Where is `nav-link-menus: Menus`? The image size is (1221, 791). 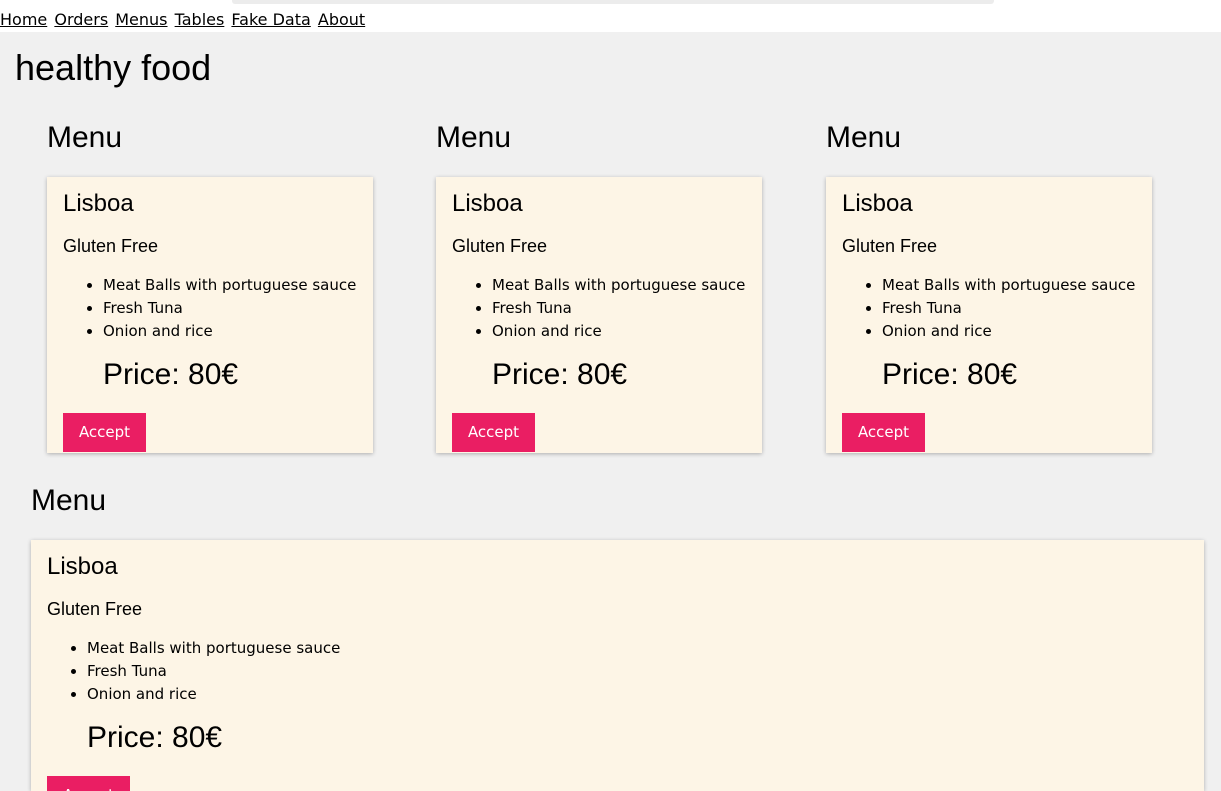
nav-link-menus: Menus is located at coordinates (141, 19).